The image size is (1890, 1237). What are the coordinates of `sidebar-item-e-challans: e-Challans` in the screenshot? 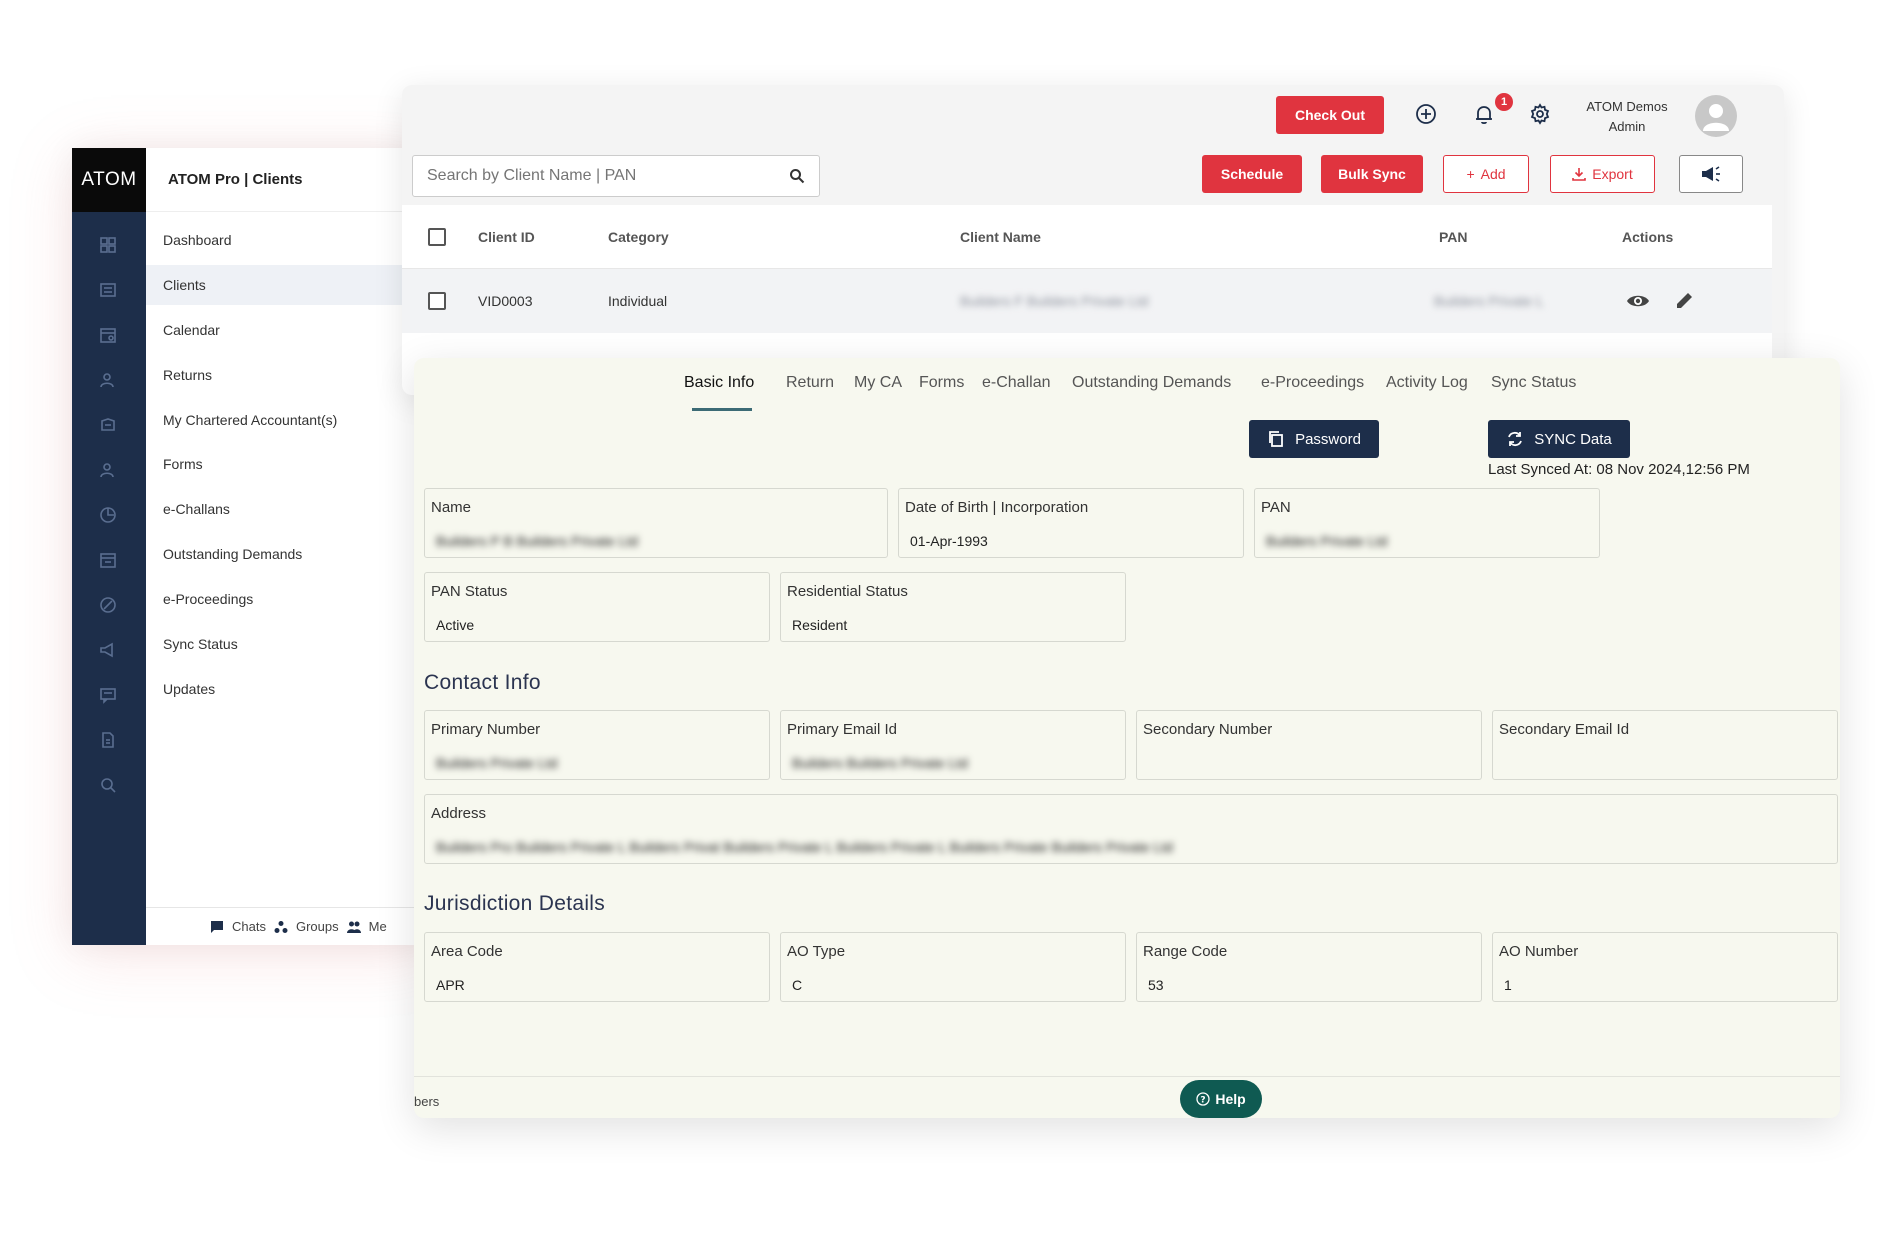 It's located at (289, 509).